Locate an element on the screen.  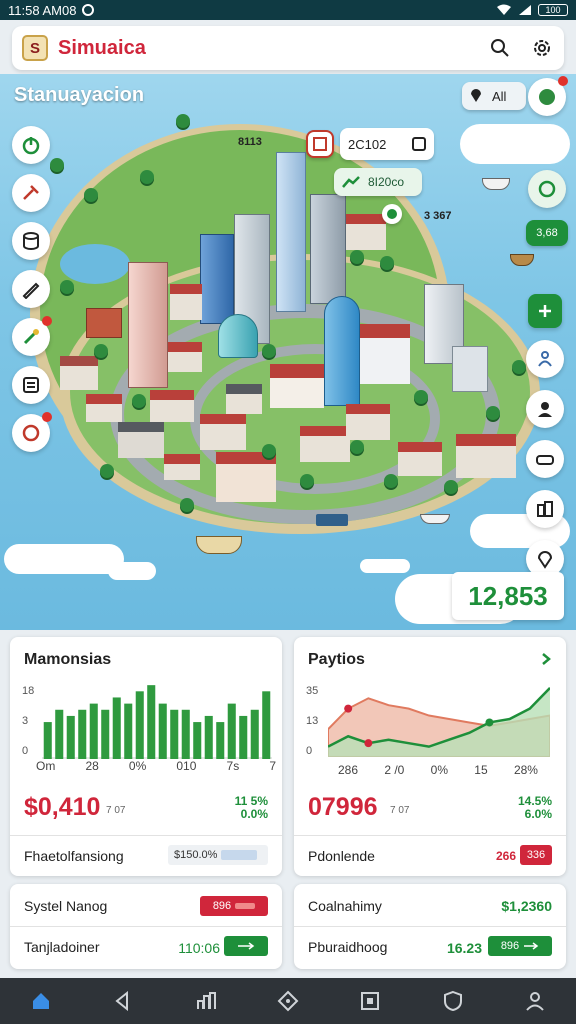
filter-chip: All is located at coordinates (494, 96).